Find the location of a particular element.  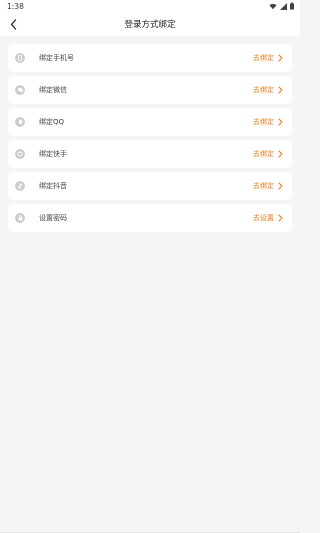

nav-bar: 登录方式绑定 is located at coordinates (150, 24).